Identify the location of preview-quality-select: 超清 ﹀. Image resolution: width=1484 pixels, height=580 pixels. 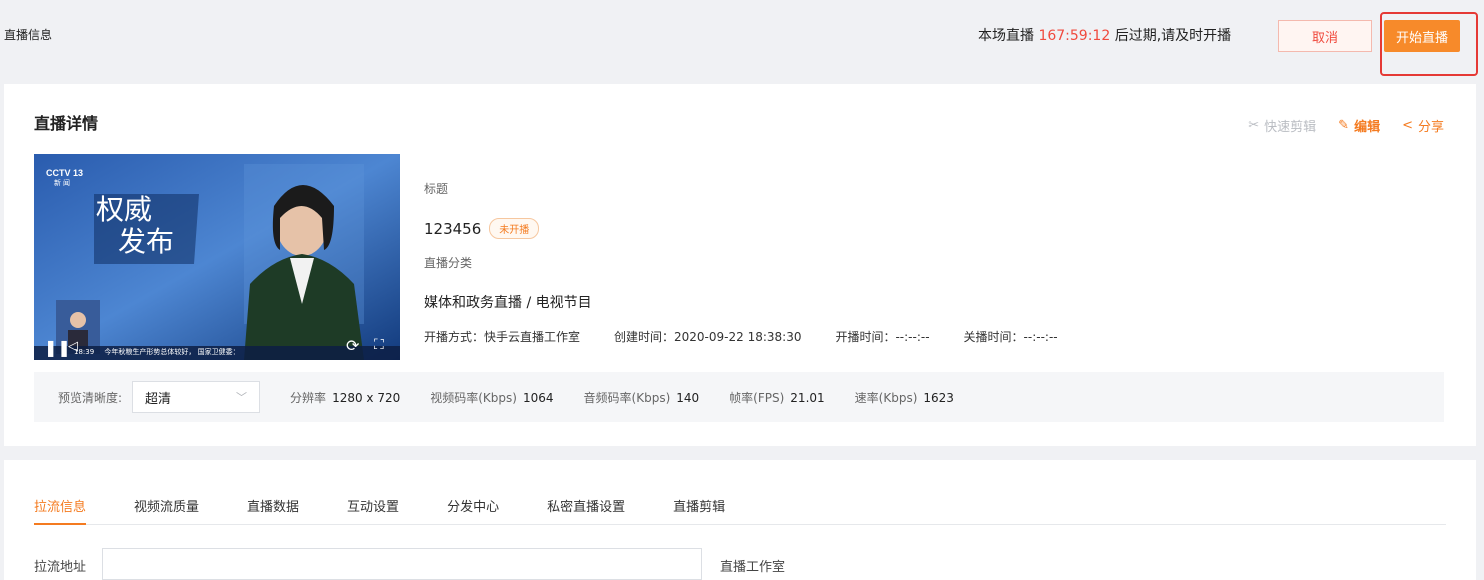
(196, 397).